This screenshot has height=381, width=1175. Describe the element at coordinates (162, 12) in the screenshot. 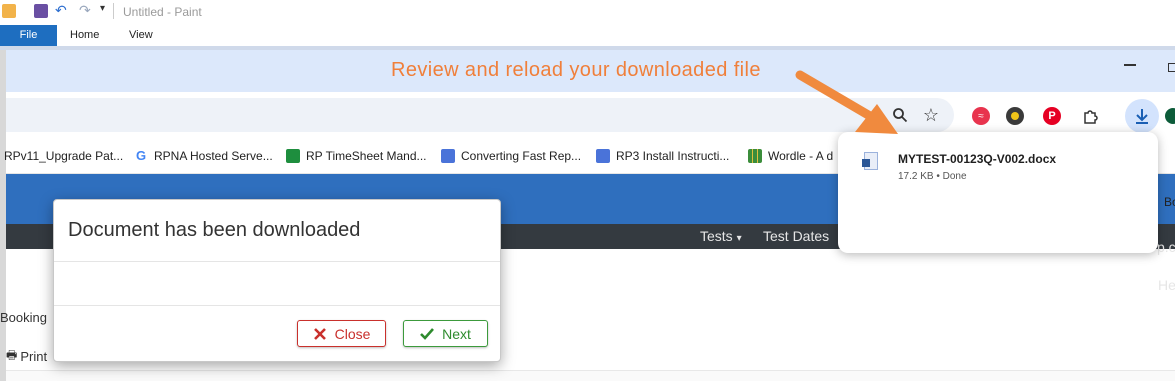

I see `window-title: Untitled - Paint` at that location.